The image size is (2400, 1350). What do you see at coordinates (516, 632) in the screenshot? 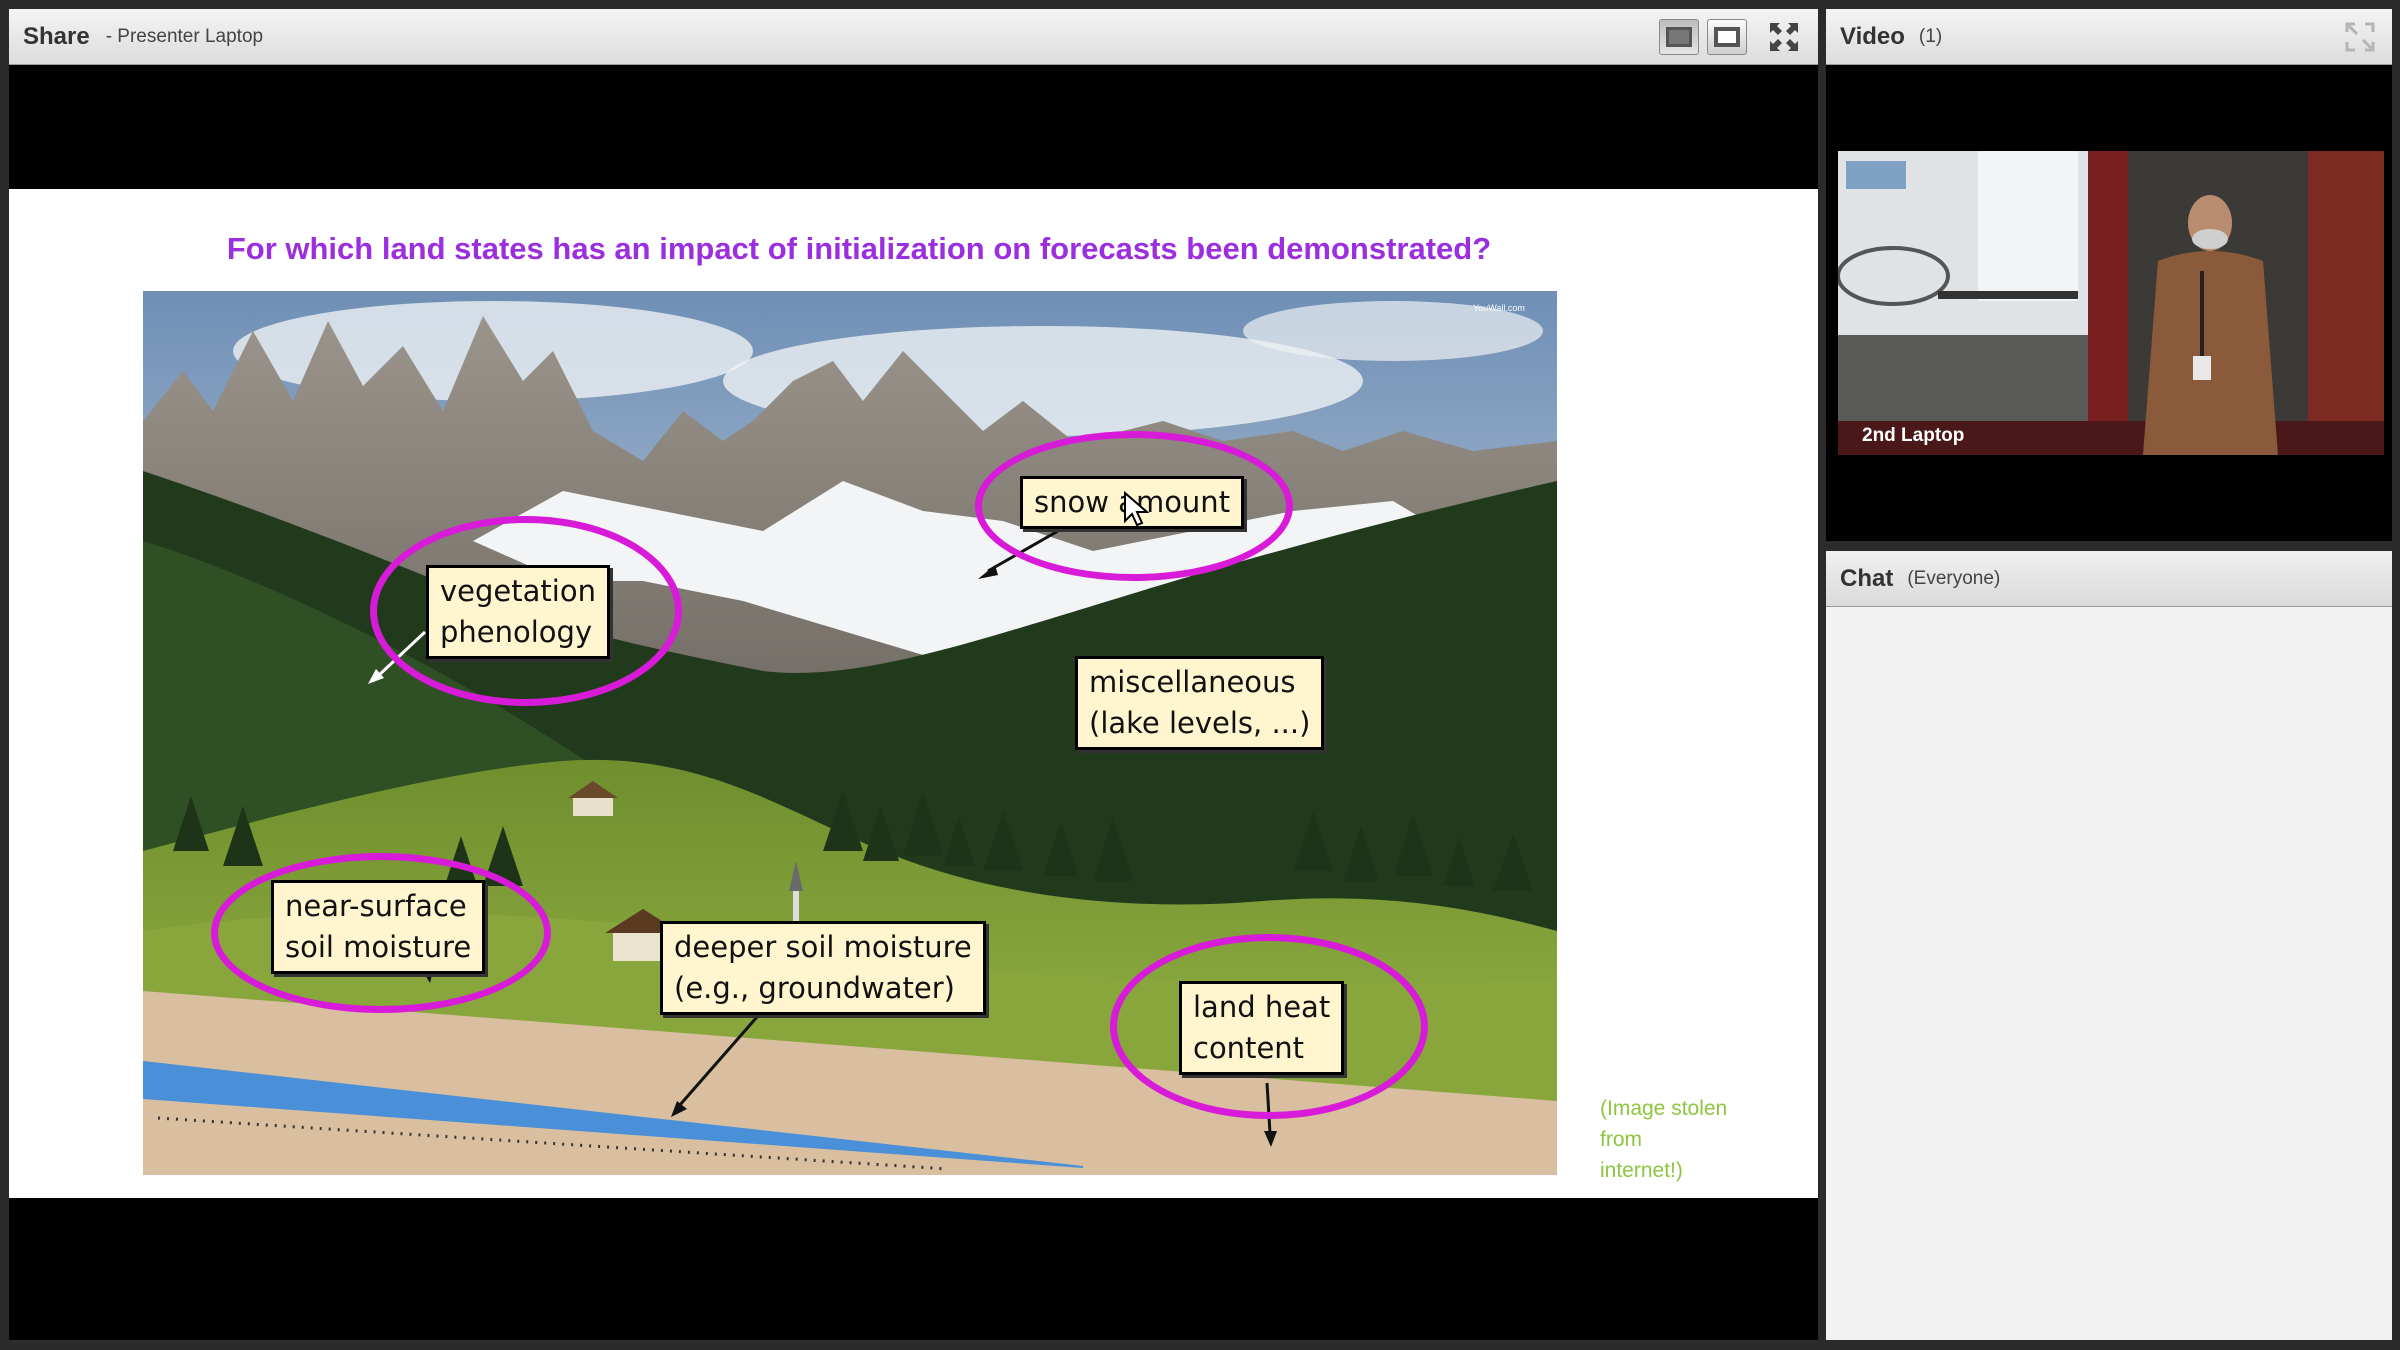
I see `label-vegetation-line2: phenology` at bounding box center [516, 632].